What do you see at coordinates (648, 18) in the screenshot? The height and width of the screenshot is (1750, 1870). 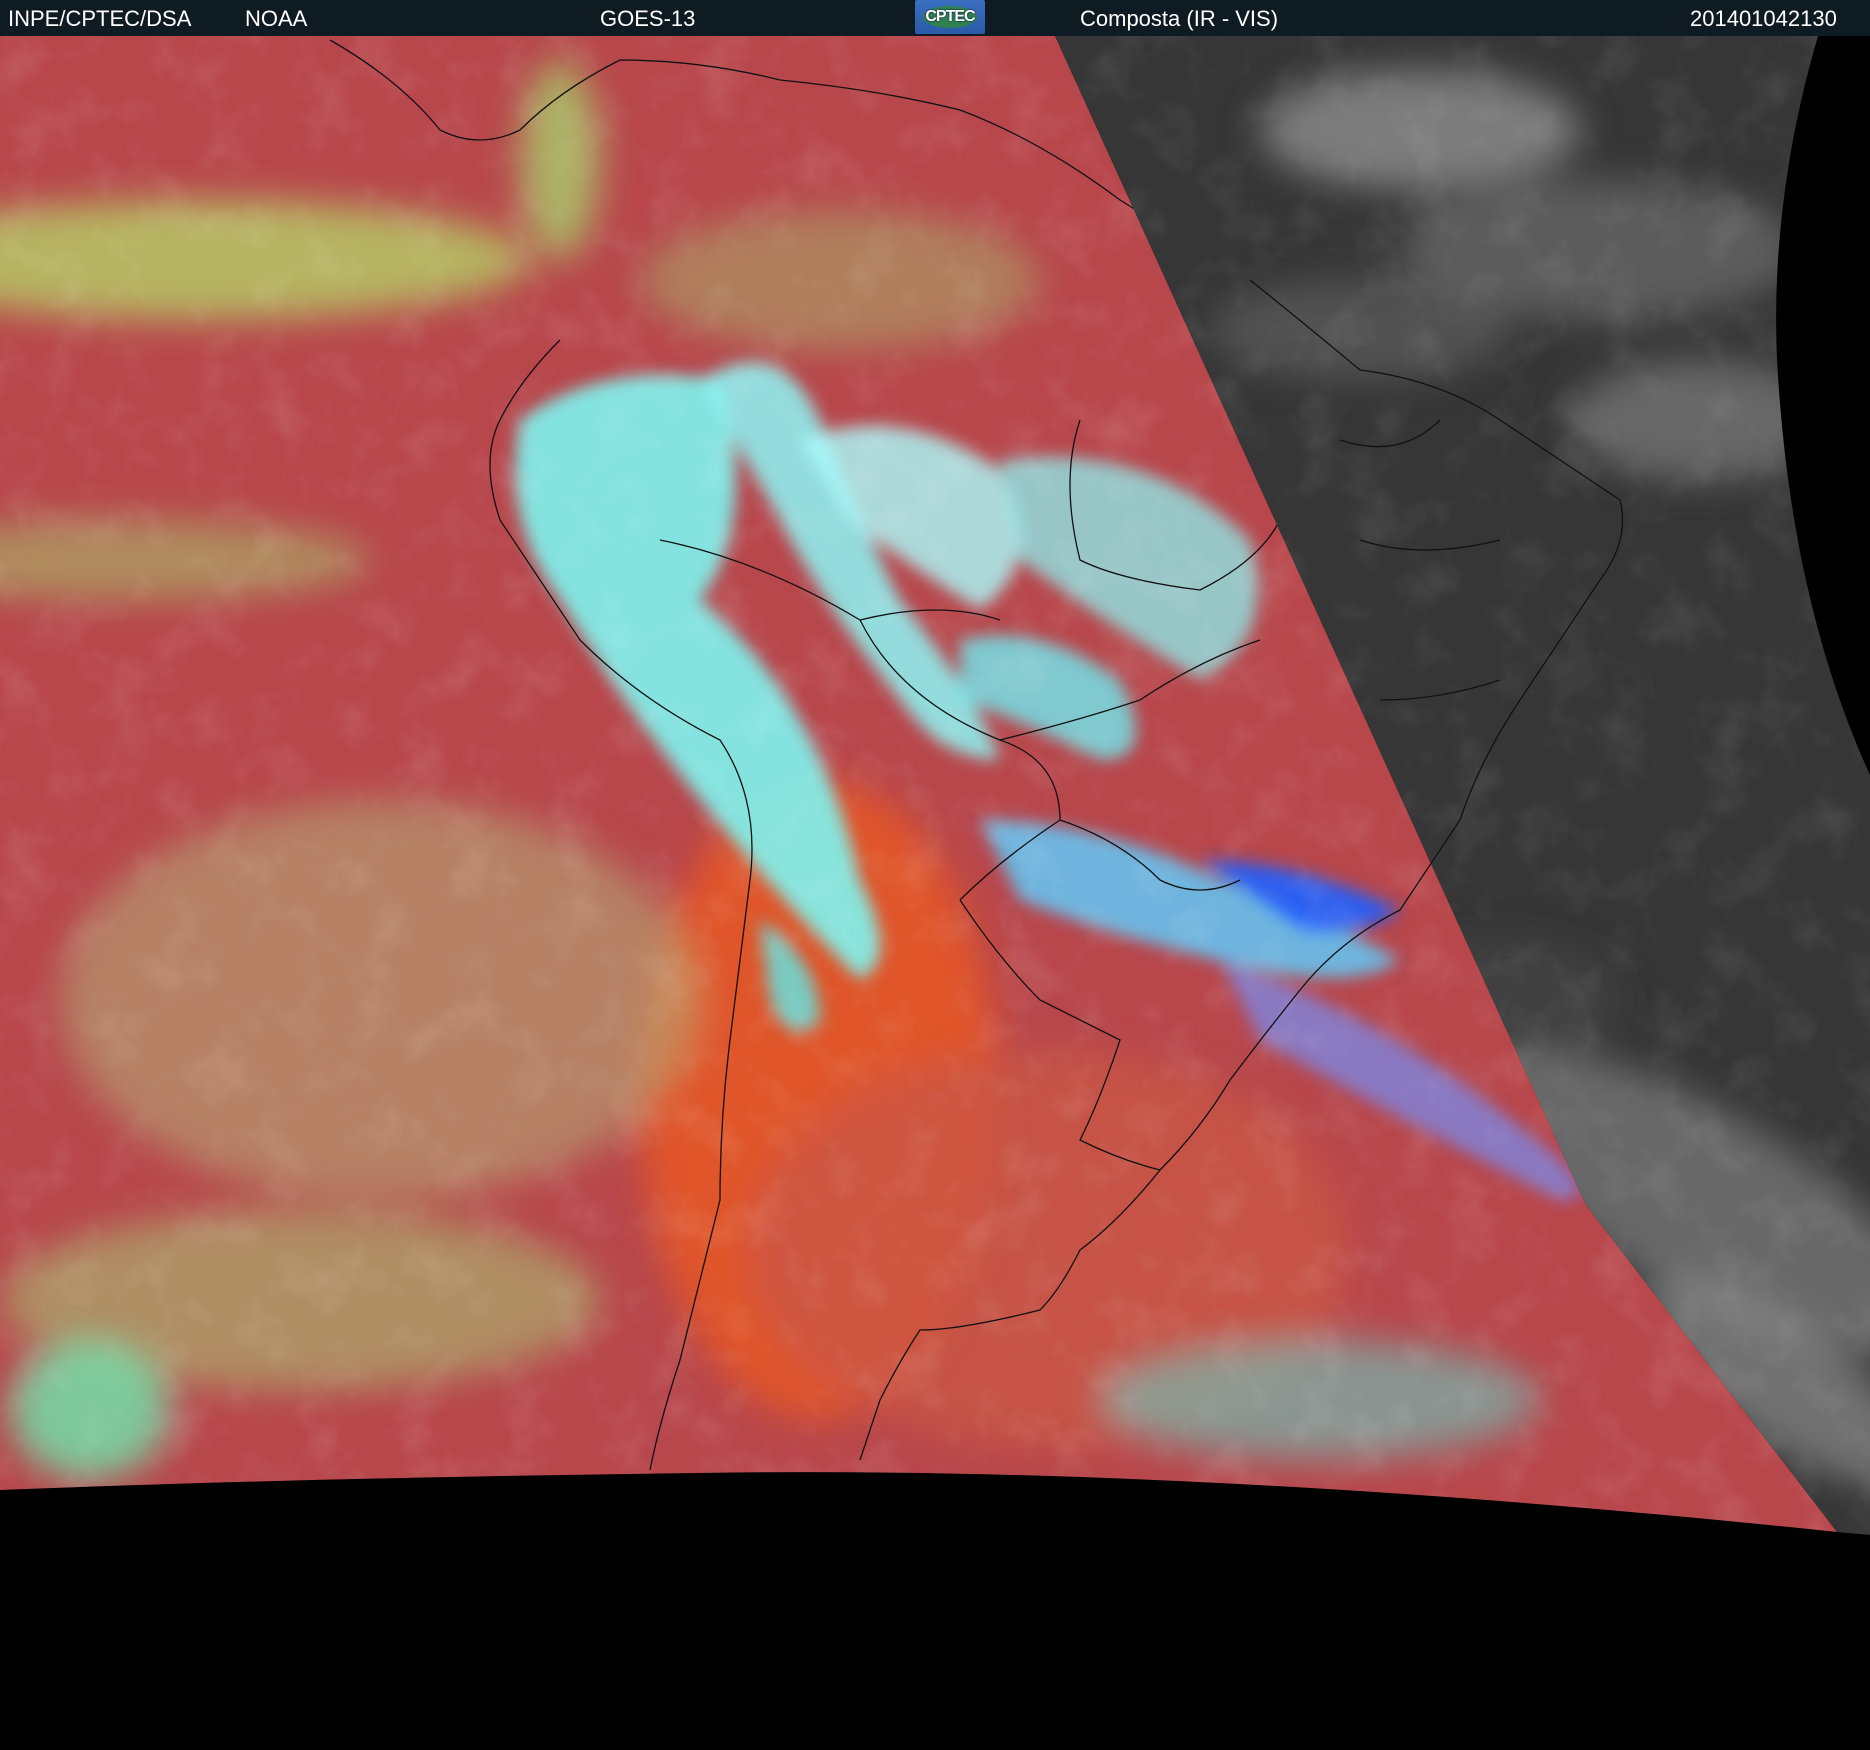 I see `satellite-label: GOES-13` at bounding box center [648, 18].